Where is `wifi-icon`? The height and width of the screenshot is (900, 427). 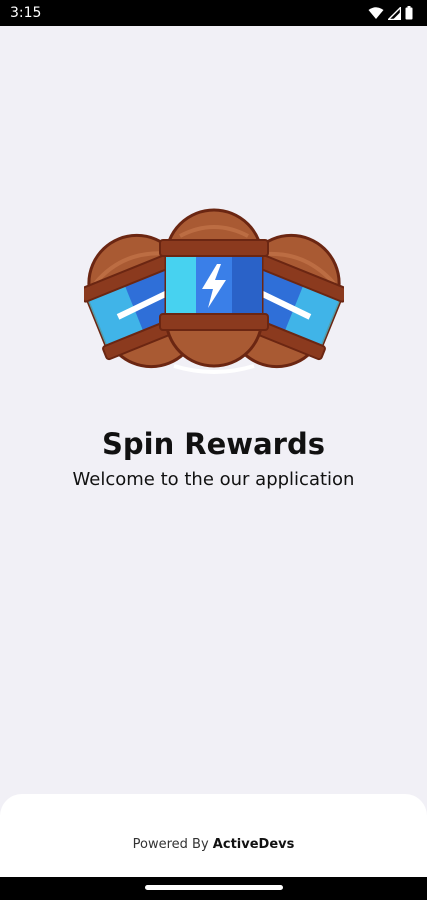
wifi-icon is located at coordinates (376, 13).